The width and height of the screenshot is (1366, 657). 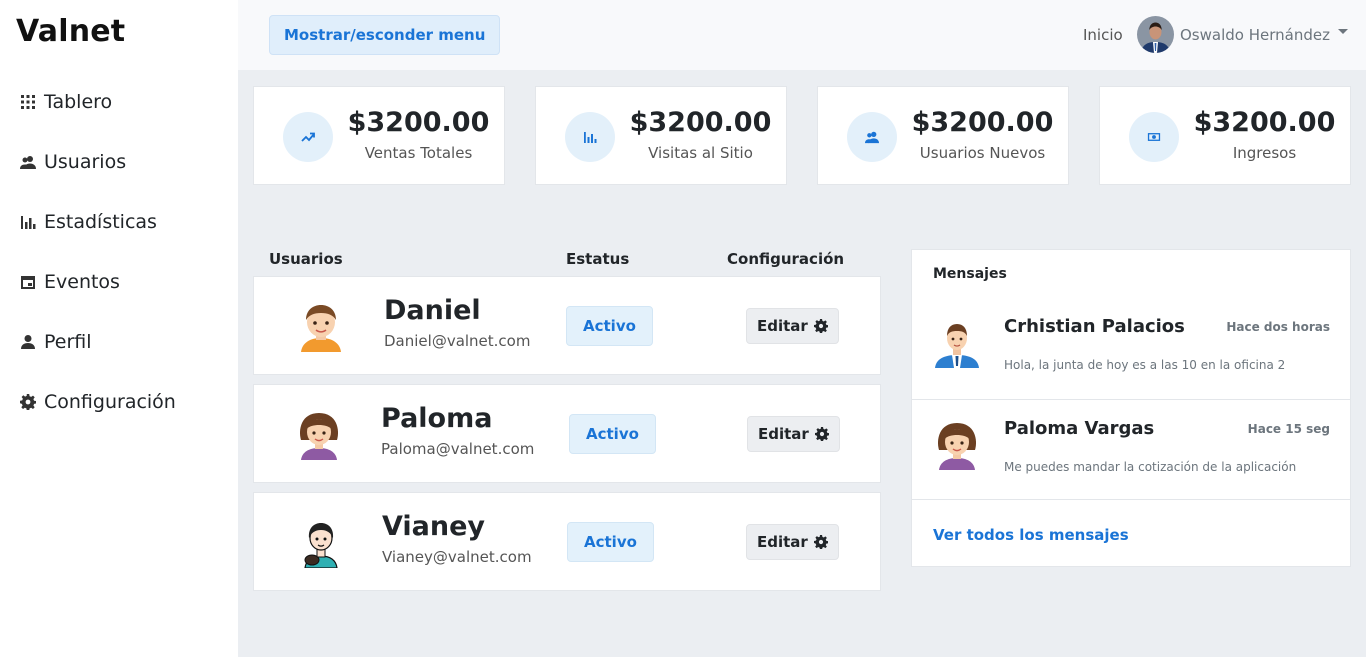 I want to click on money-icon, so click(x=1154, y=137).